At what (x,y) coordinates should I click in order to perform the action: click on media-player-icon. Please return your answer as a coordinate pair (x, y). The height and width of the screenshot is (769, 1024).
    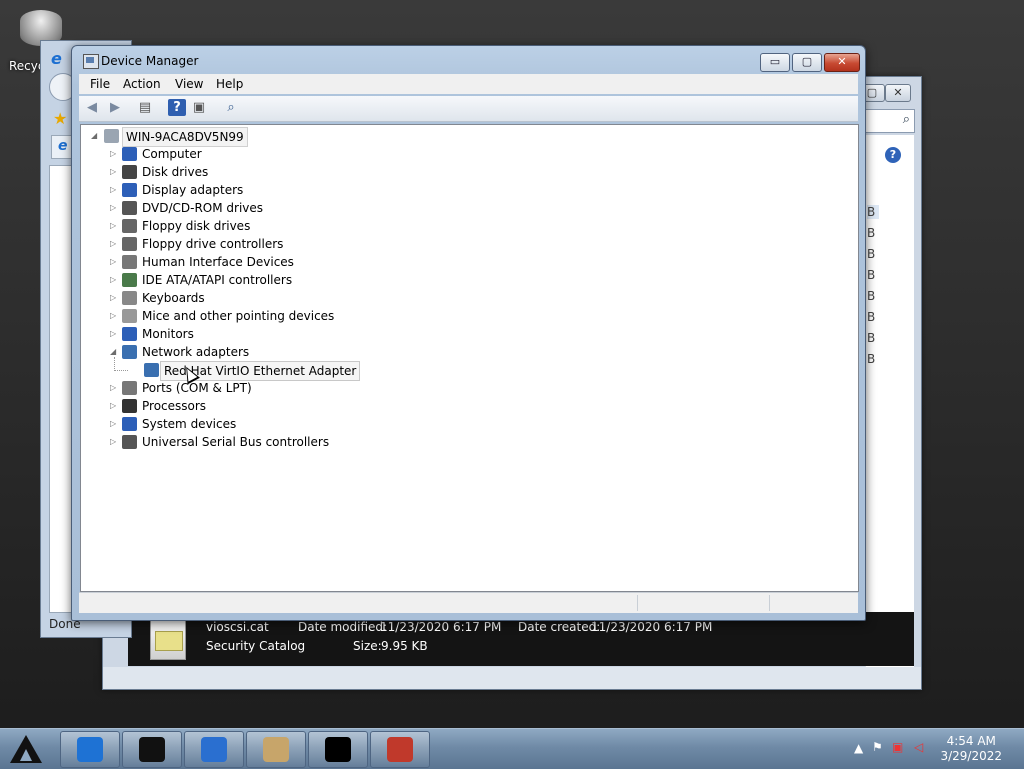
    Looking at the image, I should click on (214, 749).